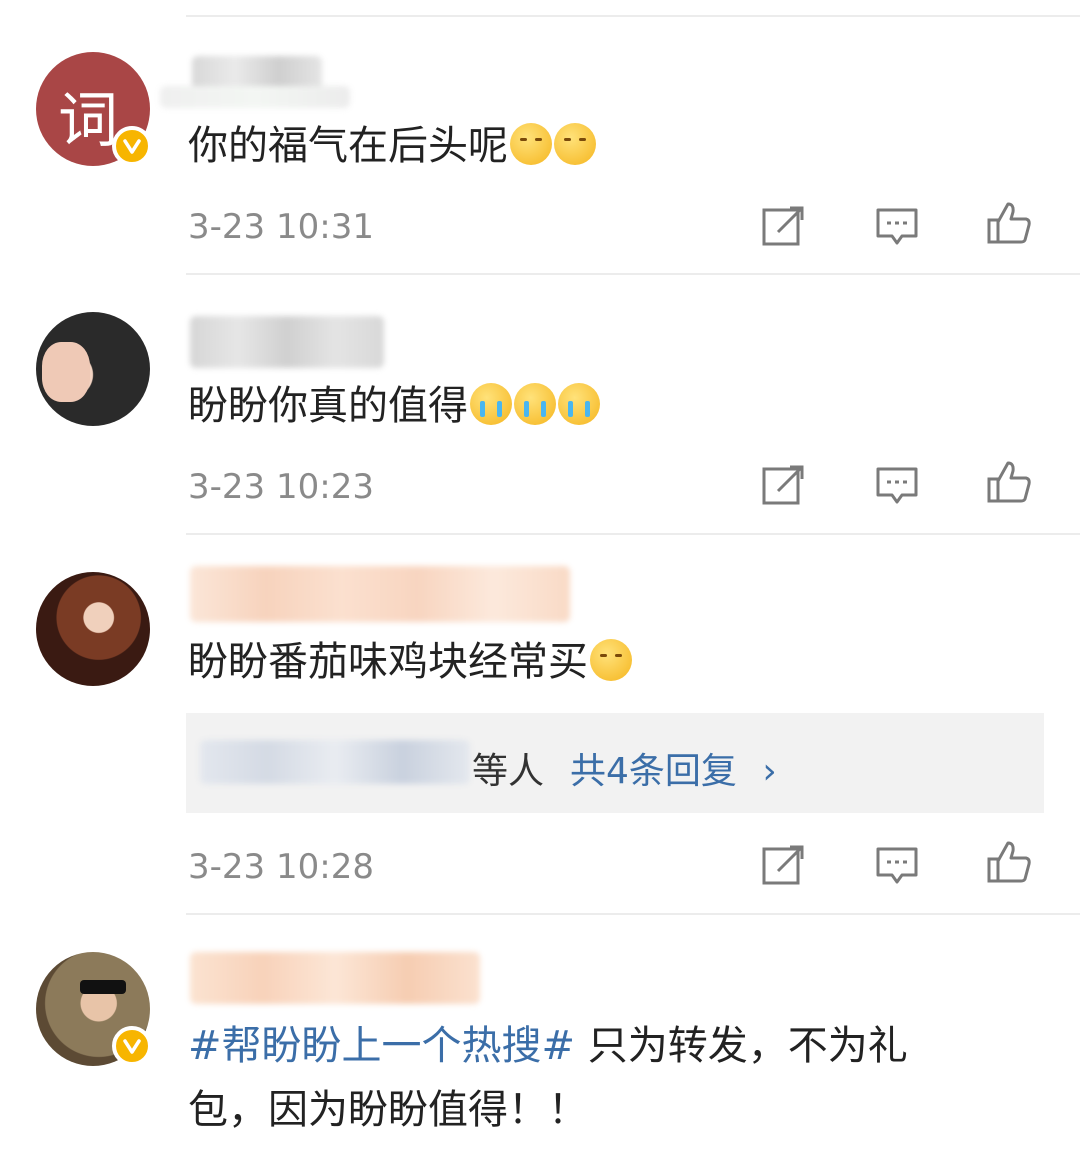  What do you see at coordinates (348, 146) in the screenshot?
I see `comment-body: 你的福气在后头呢` at bounding box center [348, 146].